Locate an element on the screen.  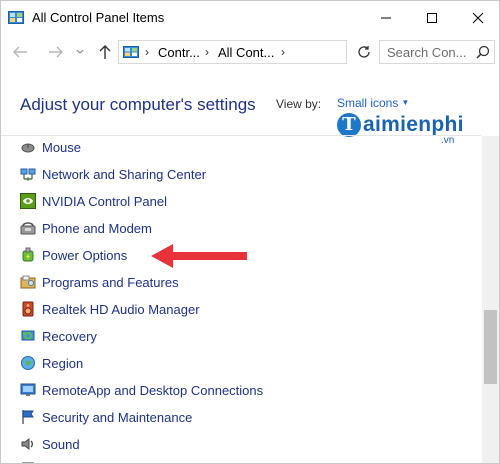
list-item: Network and Sharing Center is located at coordinates (113, 174).